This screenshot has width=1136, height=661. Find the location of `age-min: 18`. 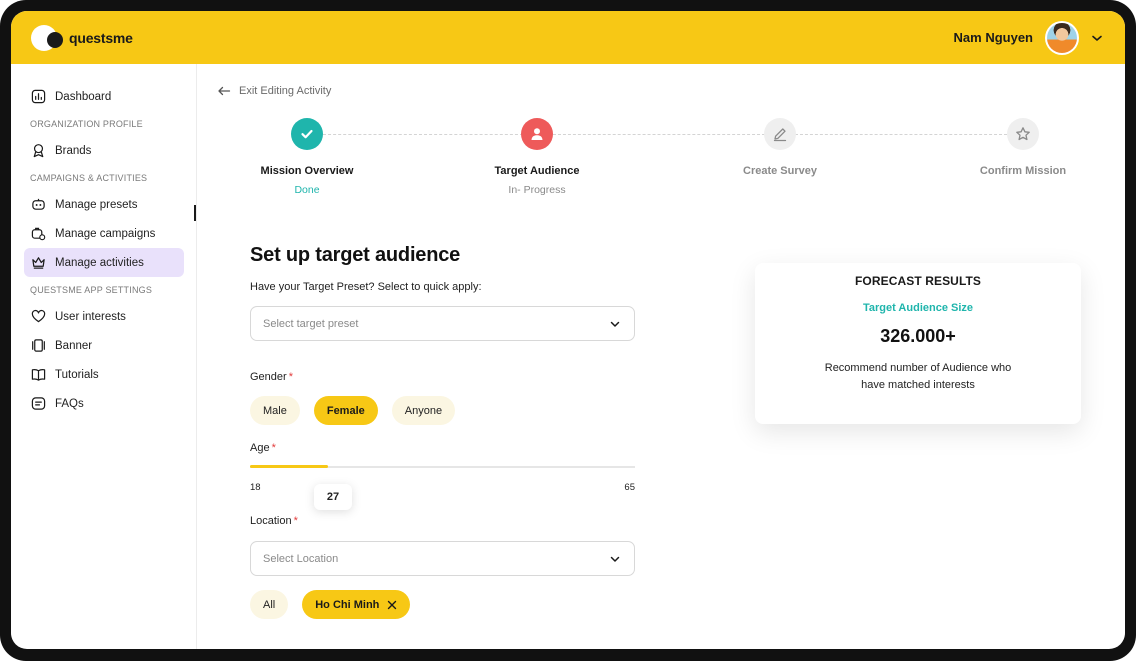

age-min: 18 is located at coordinates (255, 487).